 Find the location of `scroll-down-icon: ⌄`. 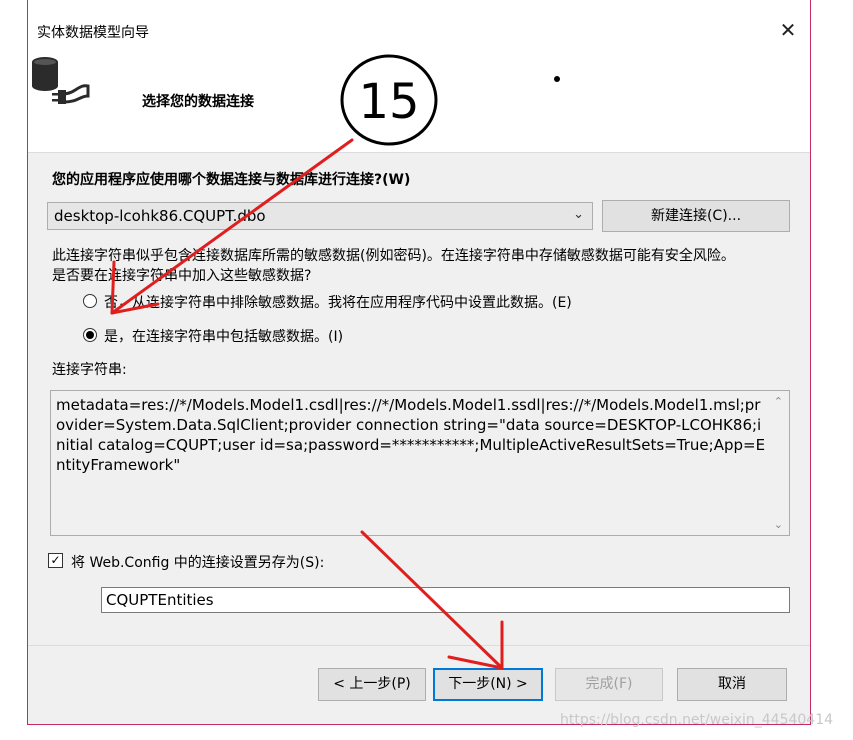

scroll-down-icon: ⌄ is located at coordinates (778, 524).